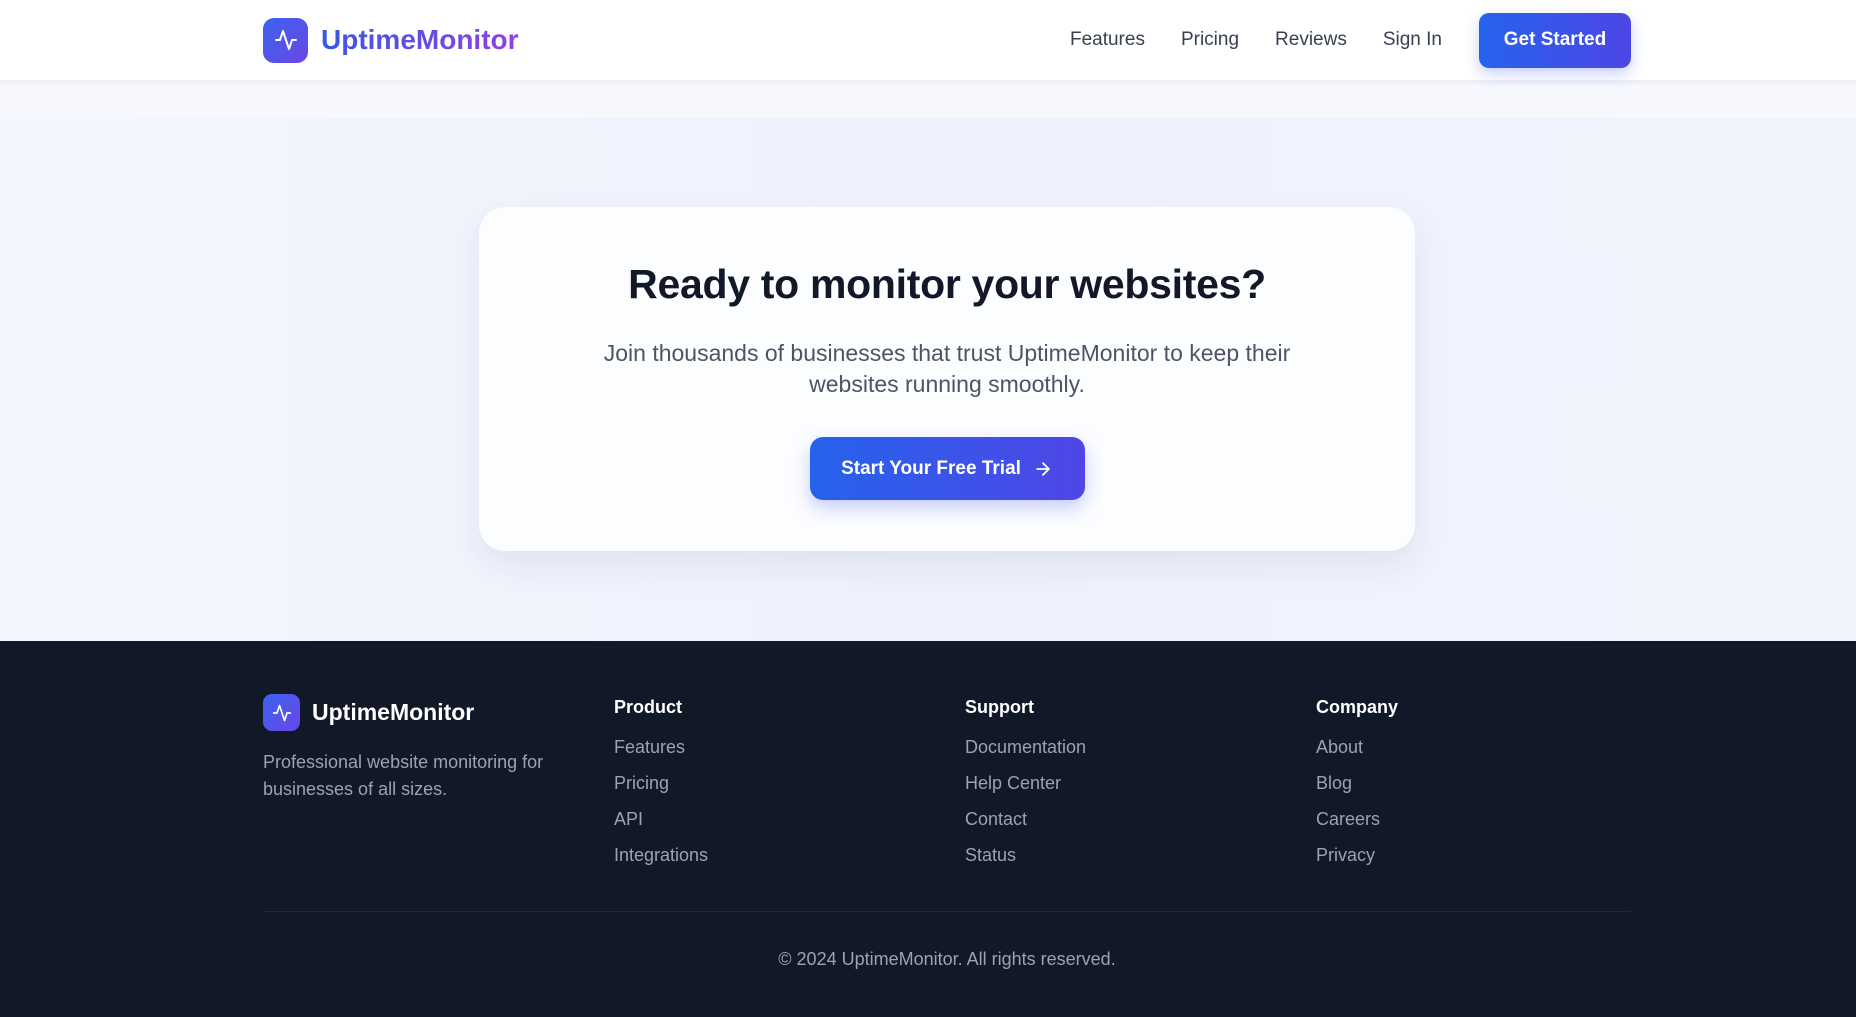  What do you see at coordinates (1334, 783) in the screenshot?
I see `footer-link-blog: Blog` at bounding box center [1334, 783].